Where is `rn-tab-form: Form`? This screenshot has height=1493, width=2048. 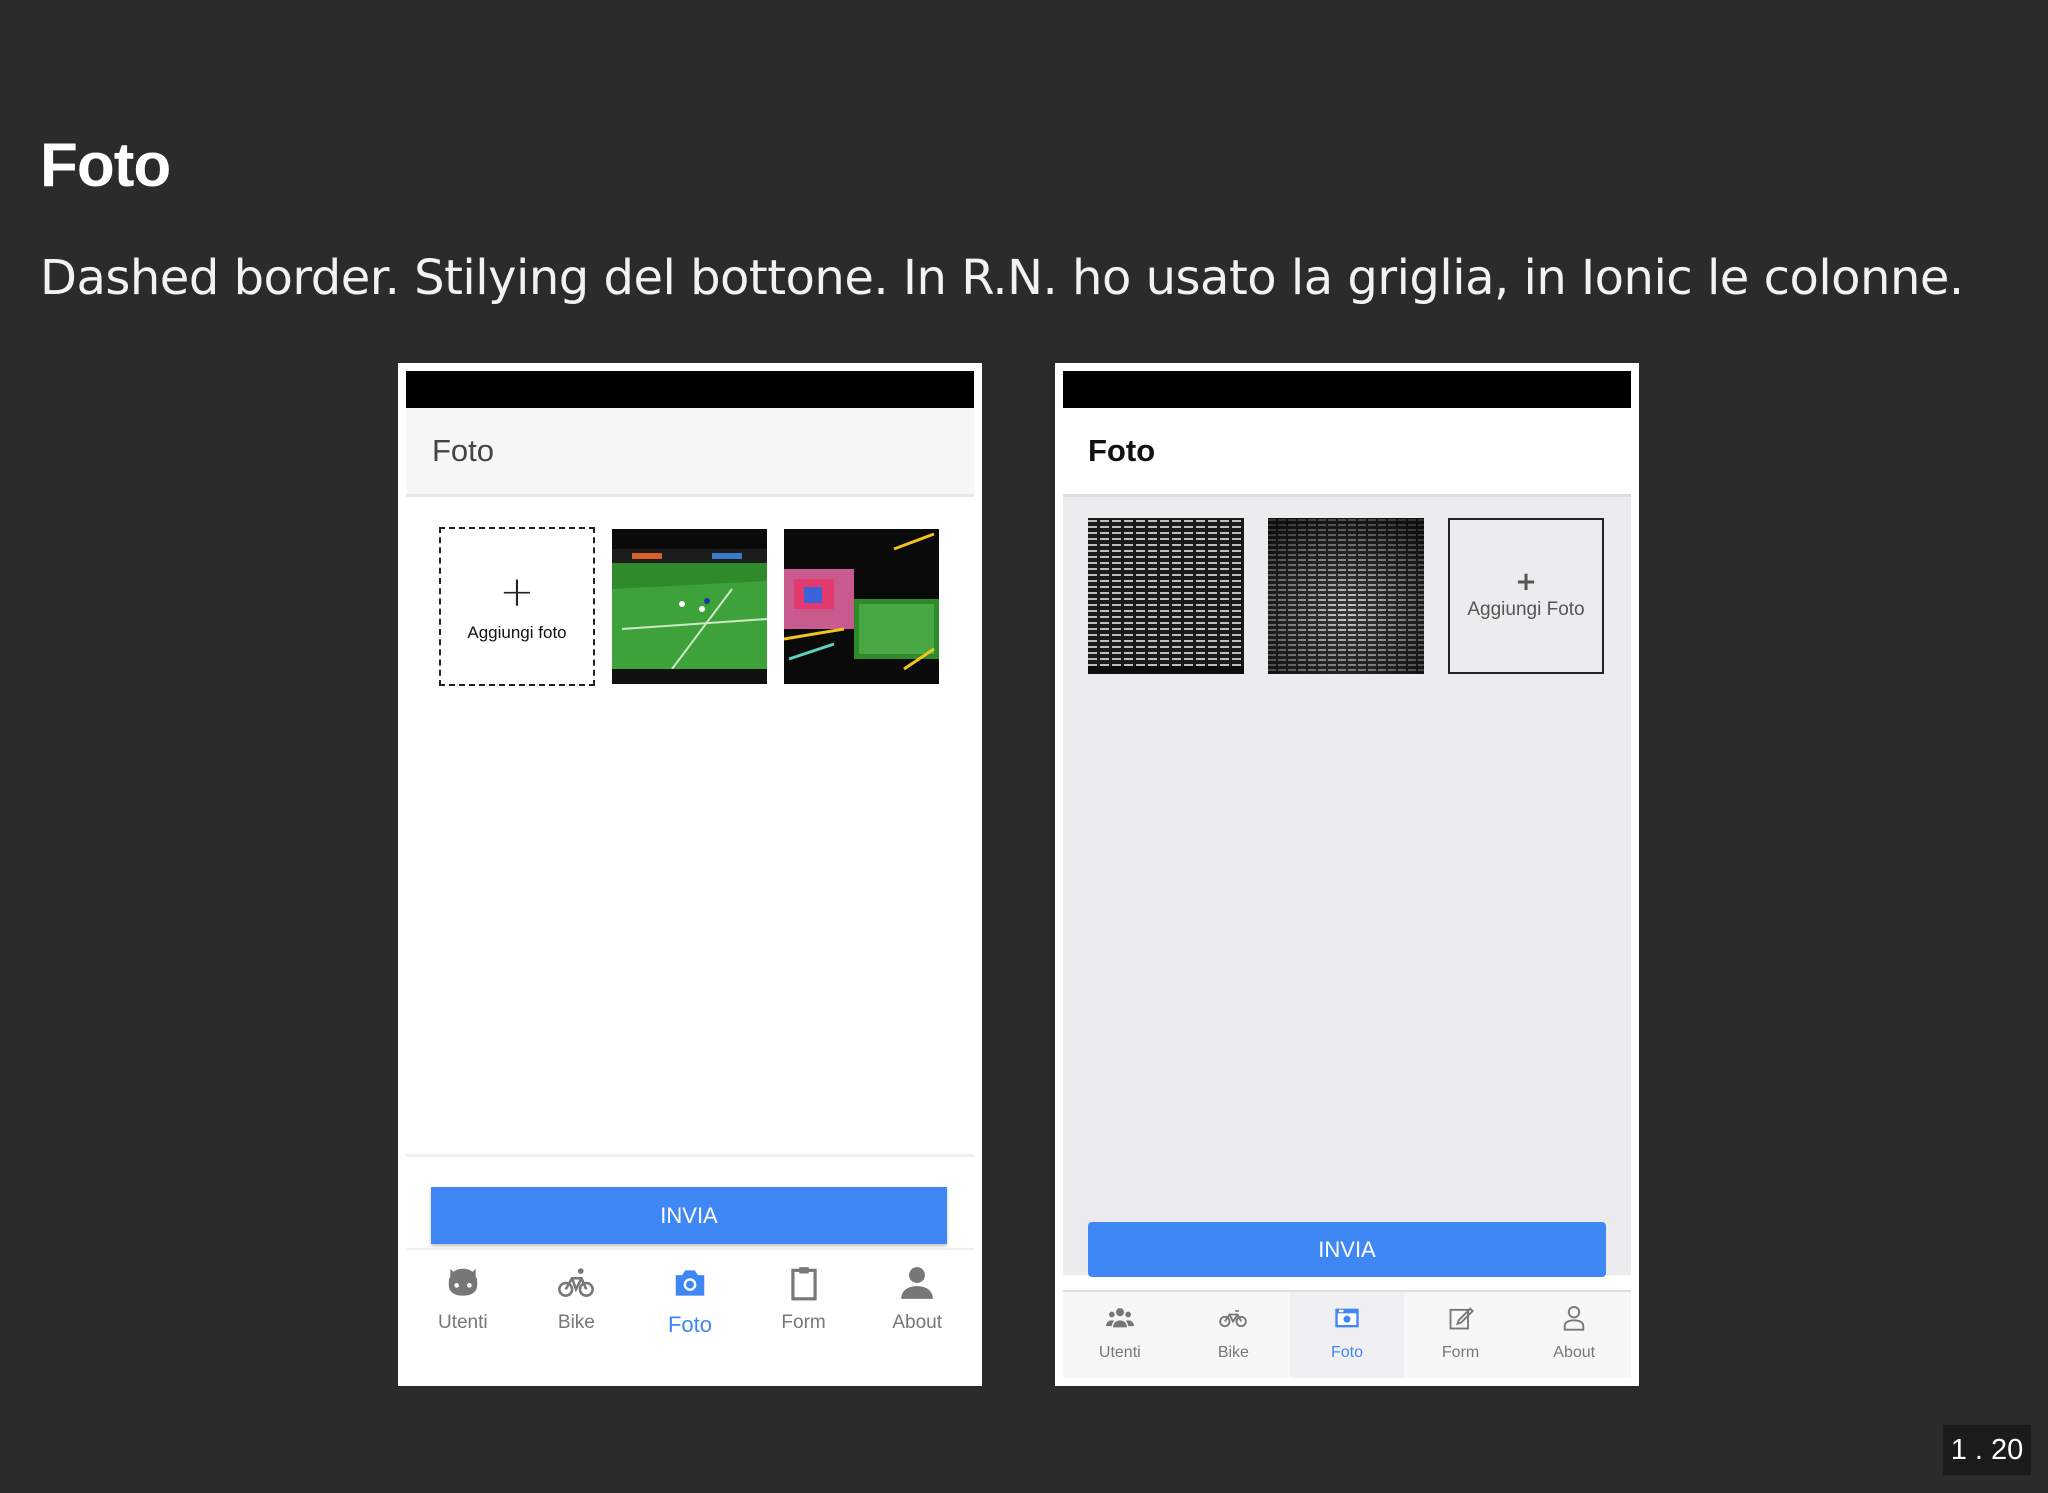 rn-tab-form: Form is located at coordinates (804, 1314).